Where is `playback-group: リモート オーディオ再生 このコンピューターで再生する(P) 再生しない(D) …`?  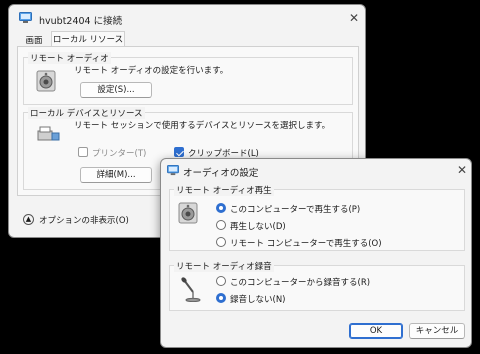 playback-group: リモート オーディオ再生 このコンピューターで再生する(P) 再生しない(D) … is located at coordinates (317, 217).